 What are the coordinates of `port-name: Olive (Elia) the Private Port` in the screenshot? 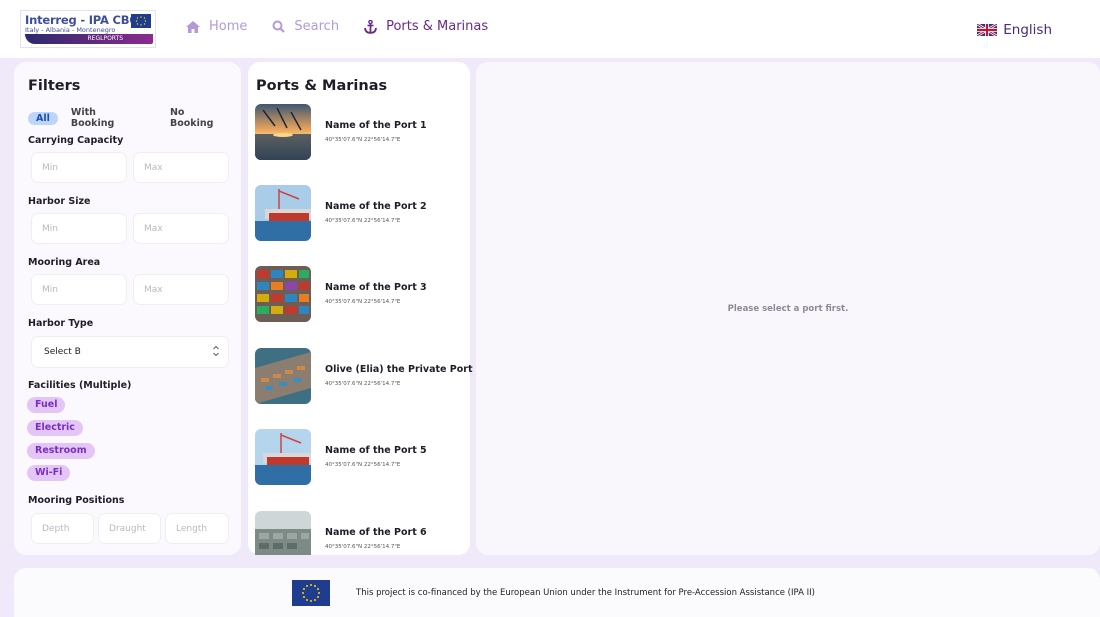 It's located at (399, 369).